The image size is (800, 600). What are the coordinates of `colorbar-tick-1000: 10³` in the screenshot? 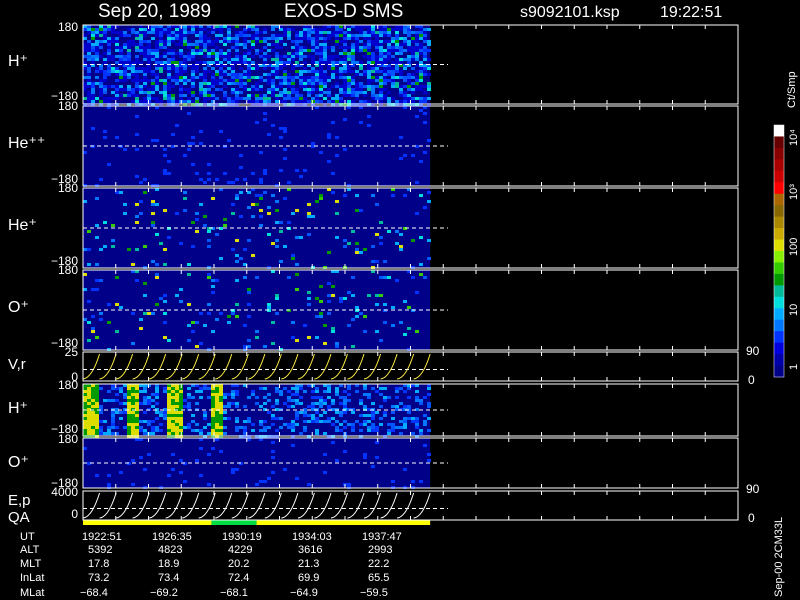 It's located at (794, 192).